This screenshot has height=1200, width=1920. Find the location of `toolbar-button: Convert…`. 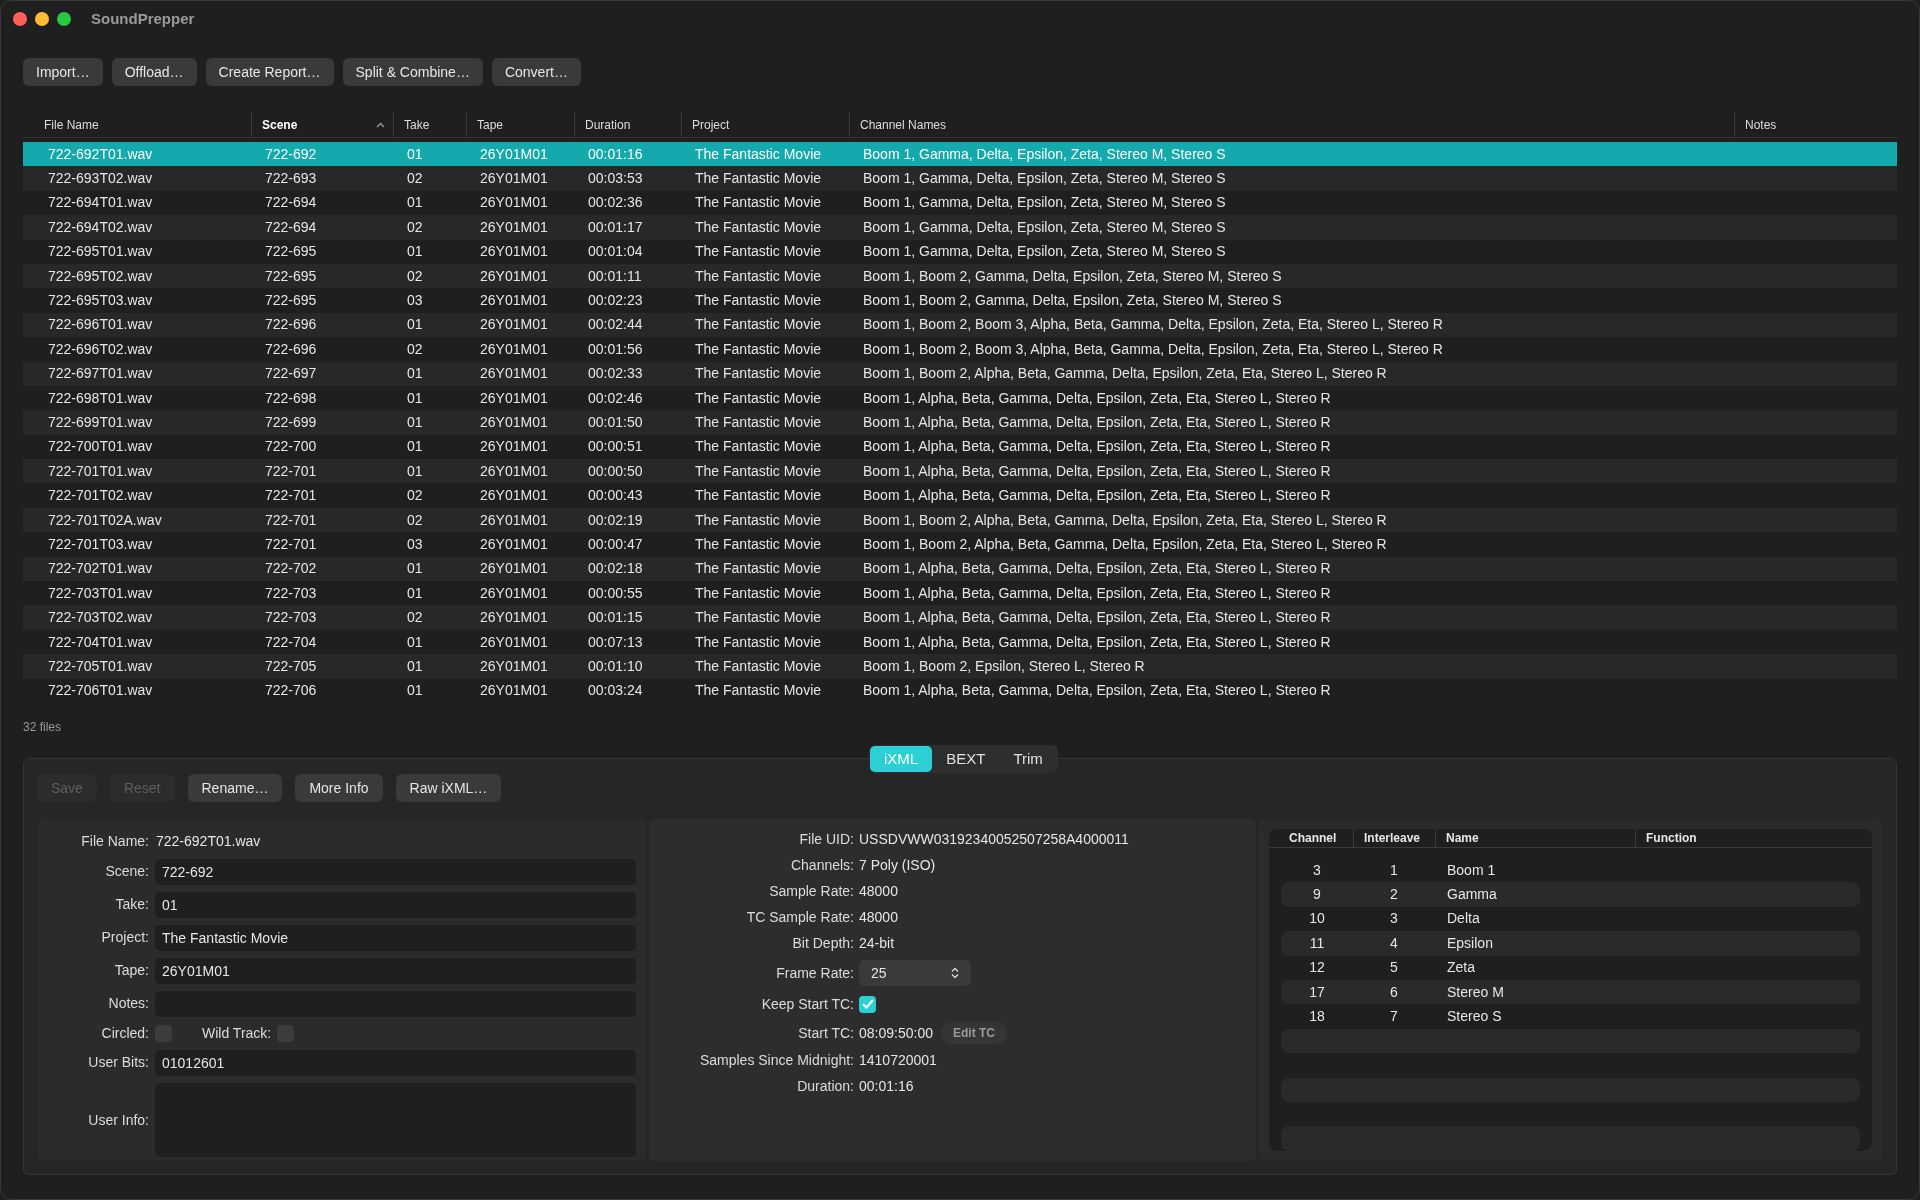

toolbar-button: Convert… is located at coordinates (536, 72).